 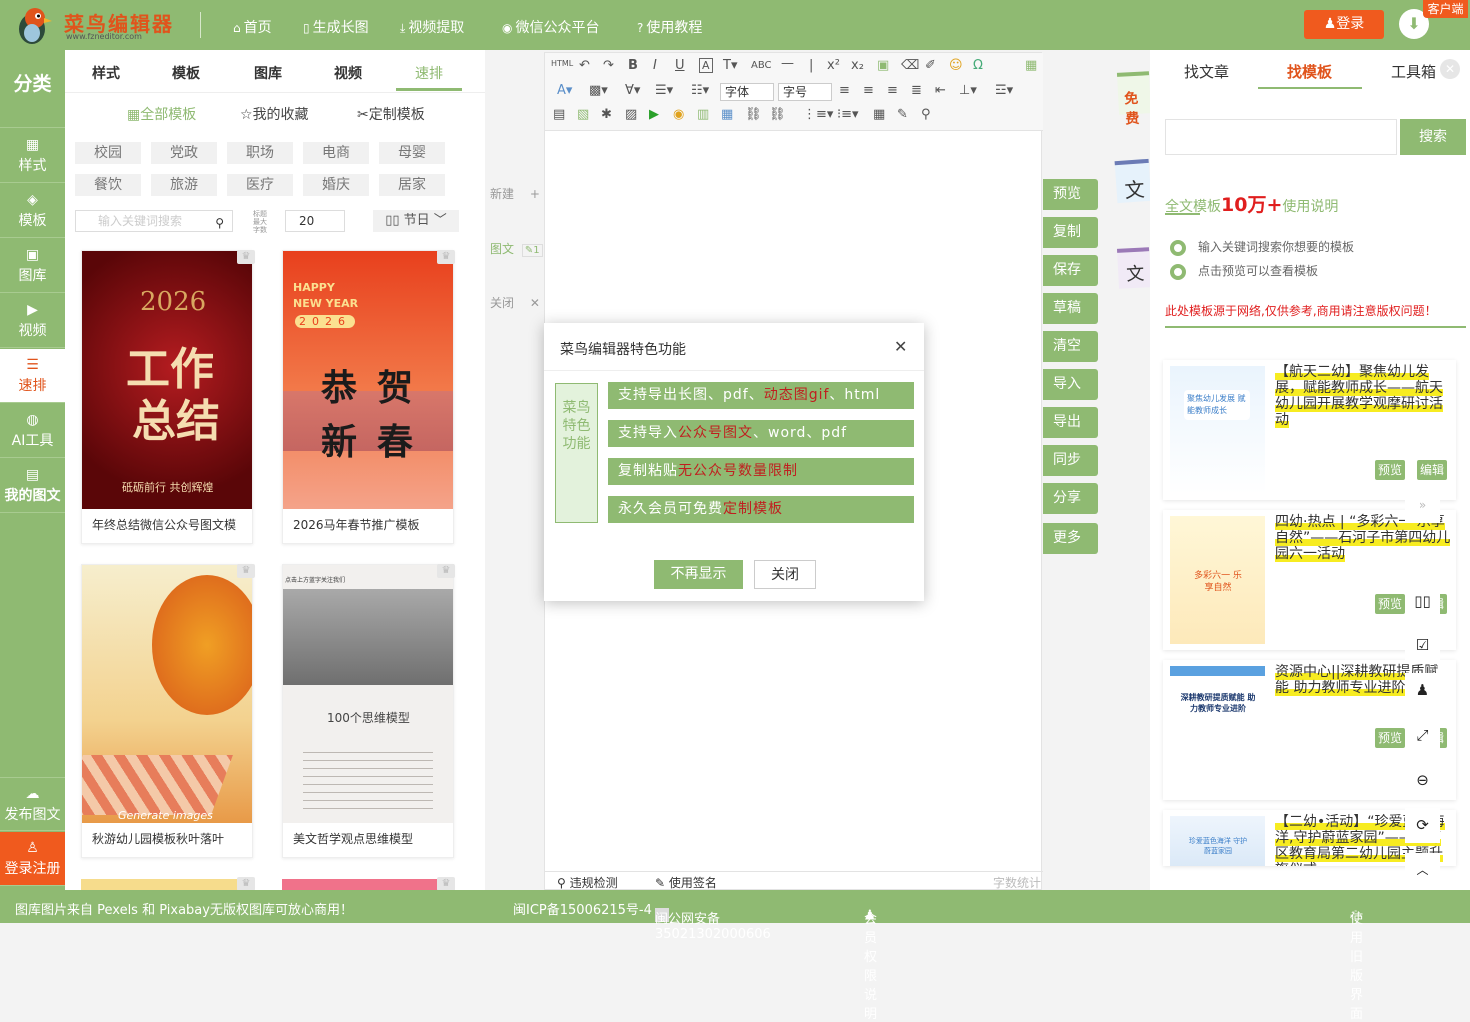 I want to click on tab-template: 模板, so click(x=186, y=73).